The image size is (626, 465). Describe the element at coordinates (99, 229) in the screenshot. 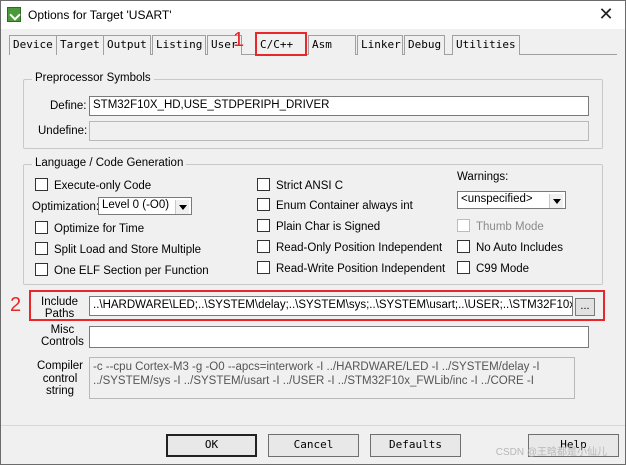

I see `optimize-time-label: Optimize for Time` at that location.